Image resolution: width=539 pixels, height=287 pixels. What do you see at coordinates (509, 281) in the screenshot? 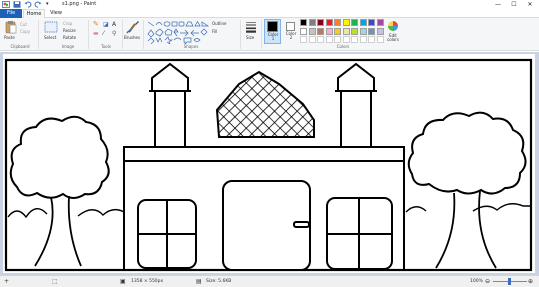
I see `zoom-slider-thumb` at bounding box center [509, 281].